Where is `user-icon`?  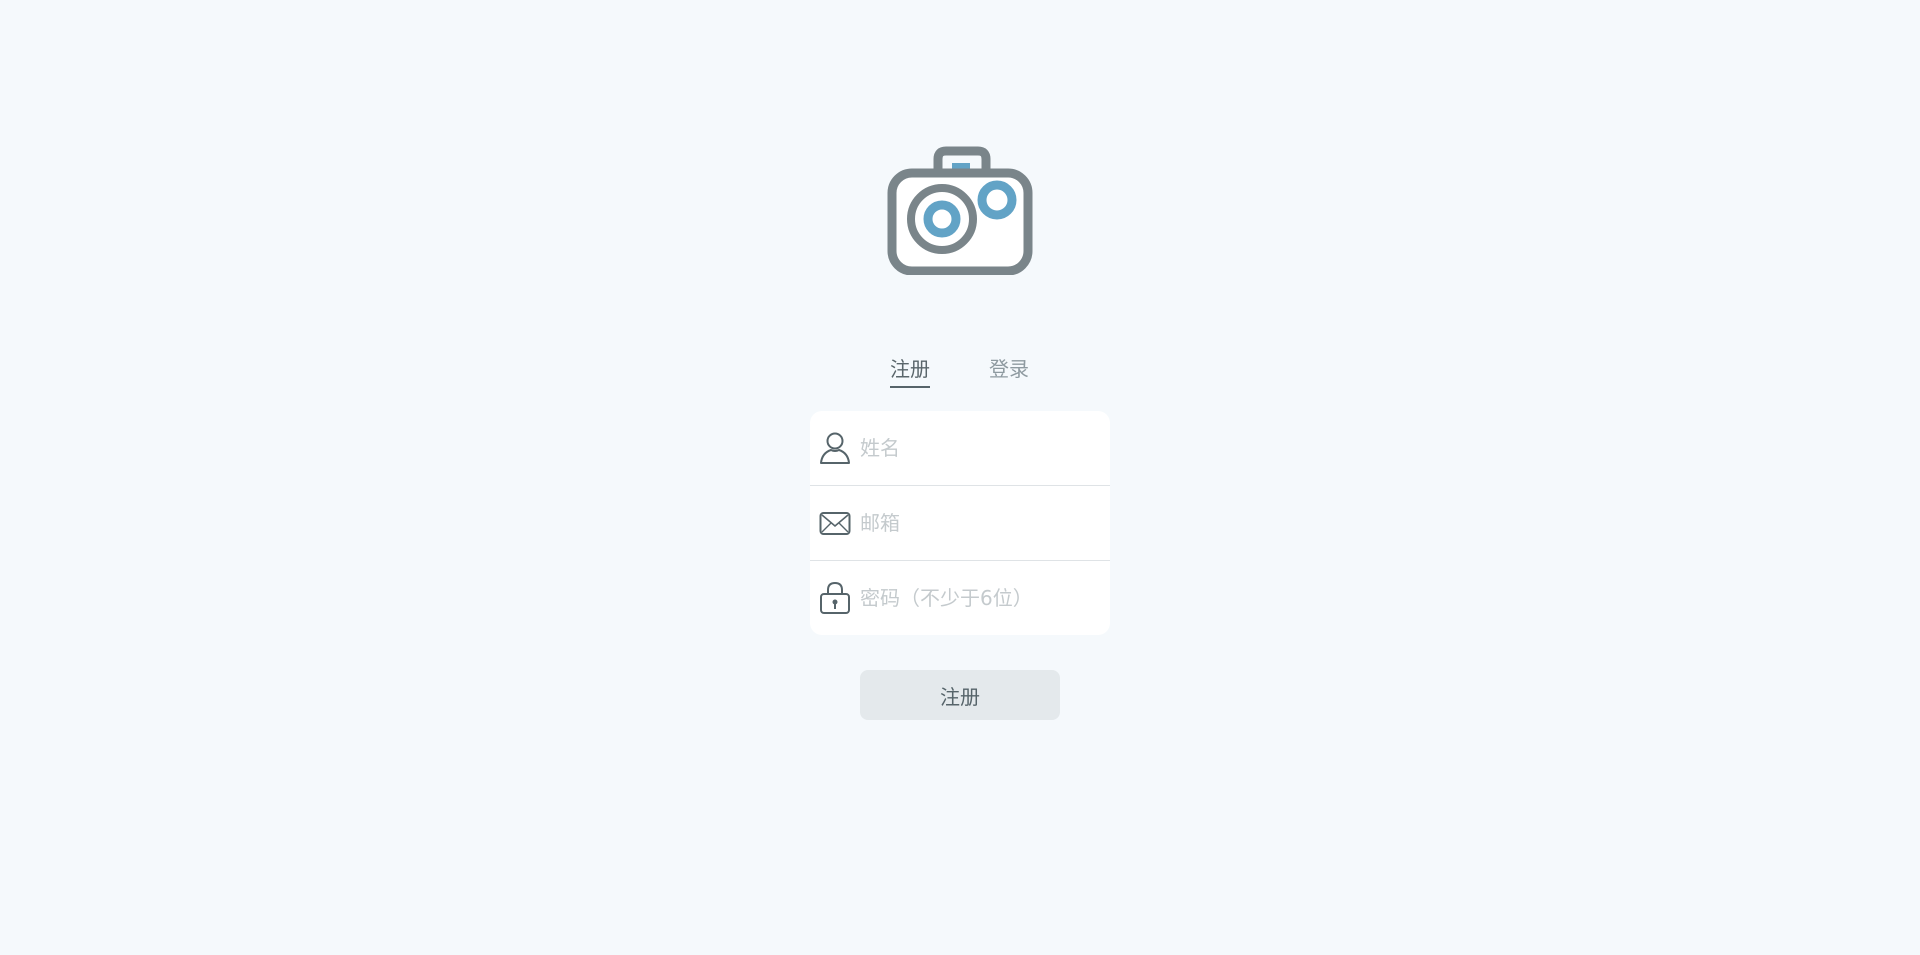
user-icon is located at coordinates (835, 448).